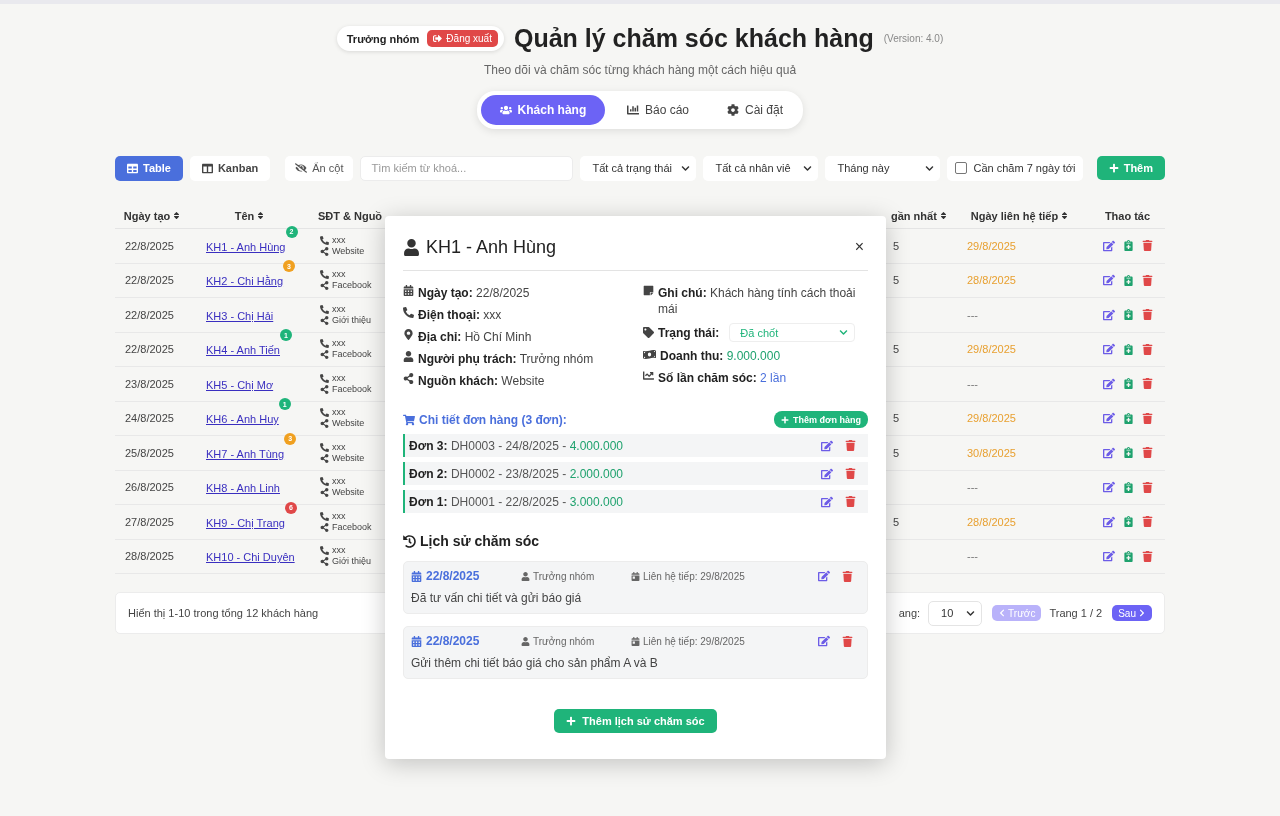 Image resolution: width=1280 pixels, height=816 pixels. I want to click on history-owner: Trưởng nhóm, so click(564, 641).